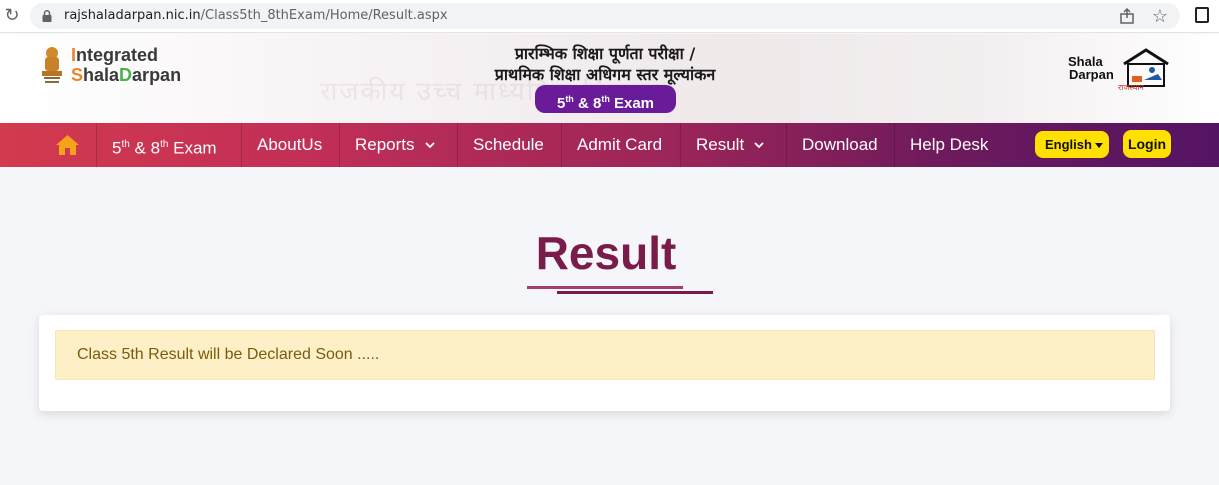  Describe the element at coordinates (587, 103) in the screenshot. I see `exam-badge-8: & 8` at that location.